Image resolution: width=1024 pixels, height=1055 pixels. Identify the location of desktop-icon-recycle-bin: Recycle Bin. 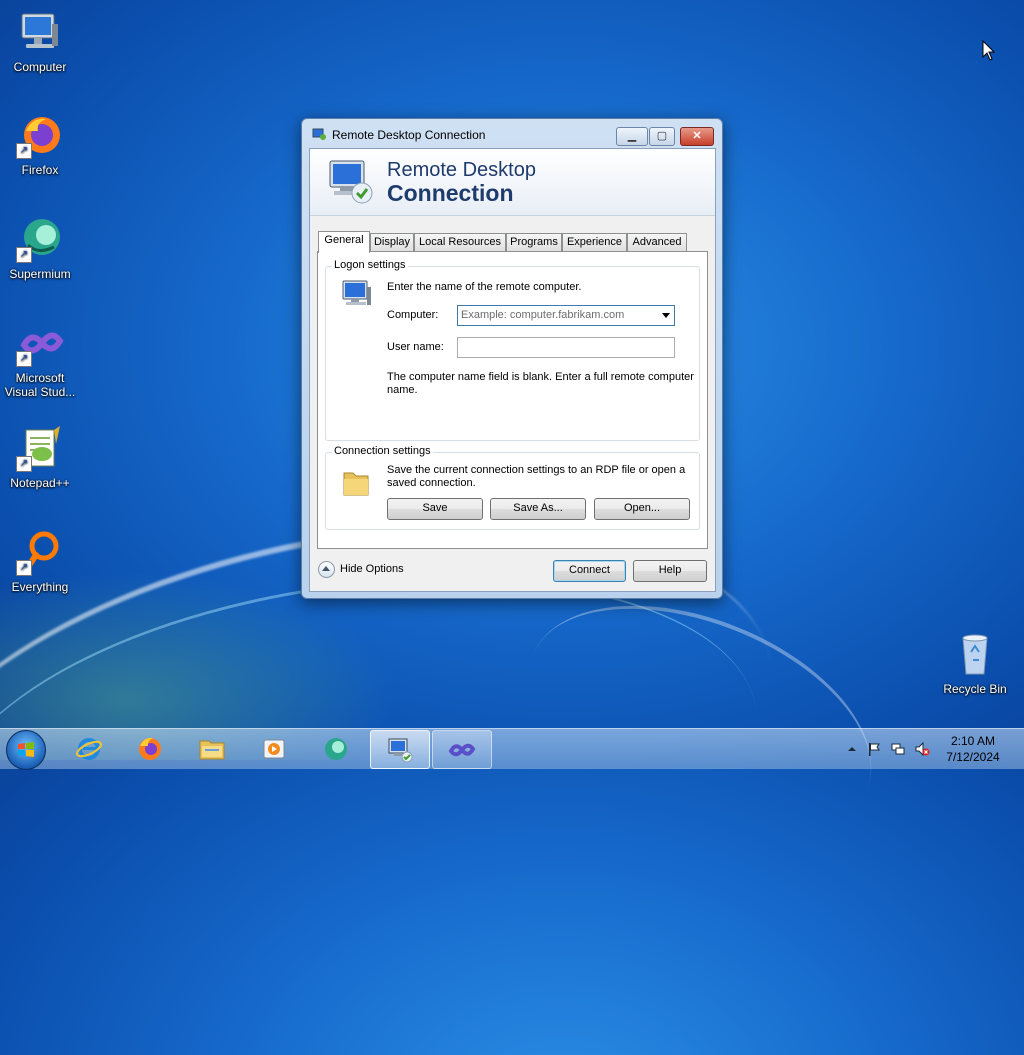
(975, 663).